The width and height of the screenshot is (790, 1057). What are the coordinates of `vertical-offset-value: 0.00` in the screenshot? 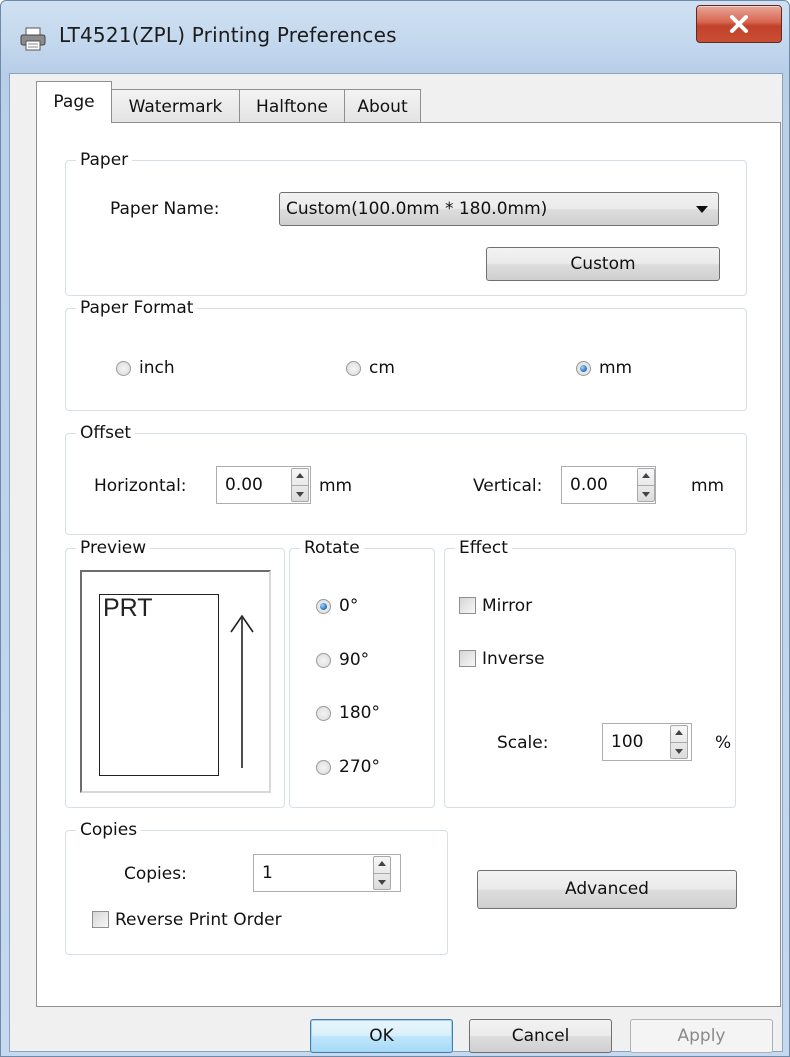 It's located at (589, 485).